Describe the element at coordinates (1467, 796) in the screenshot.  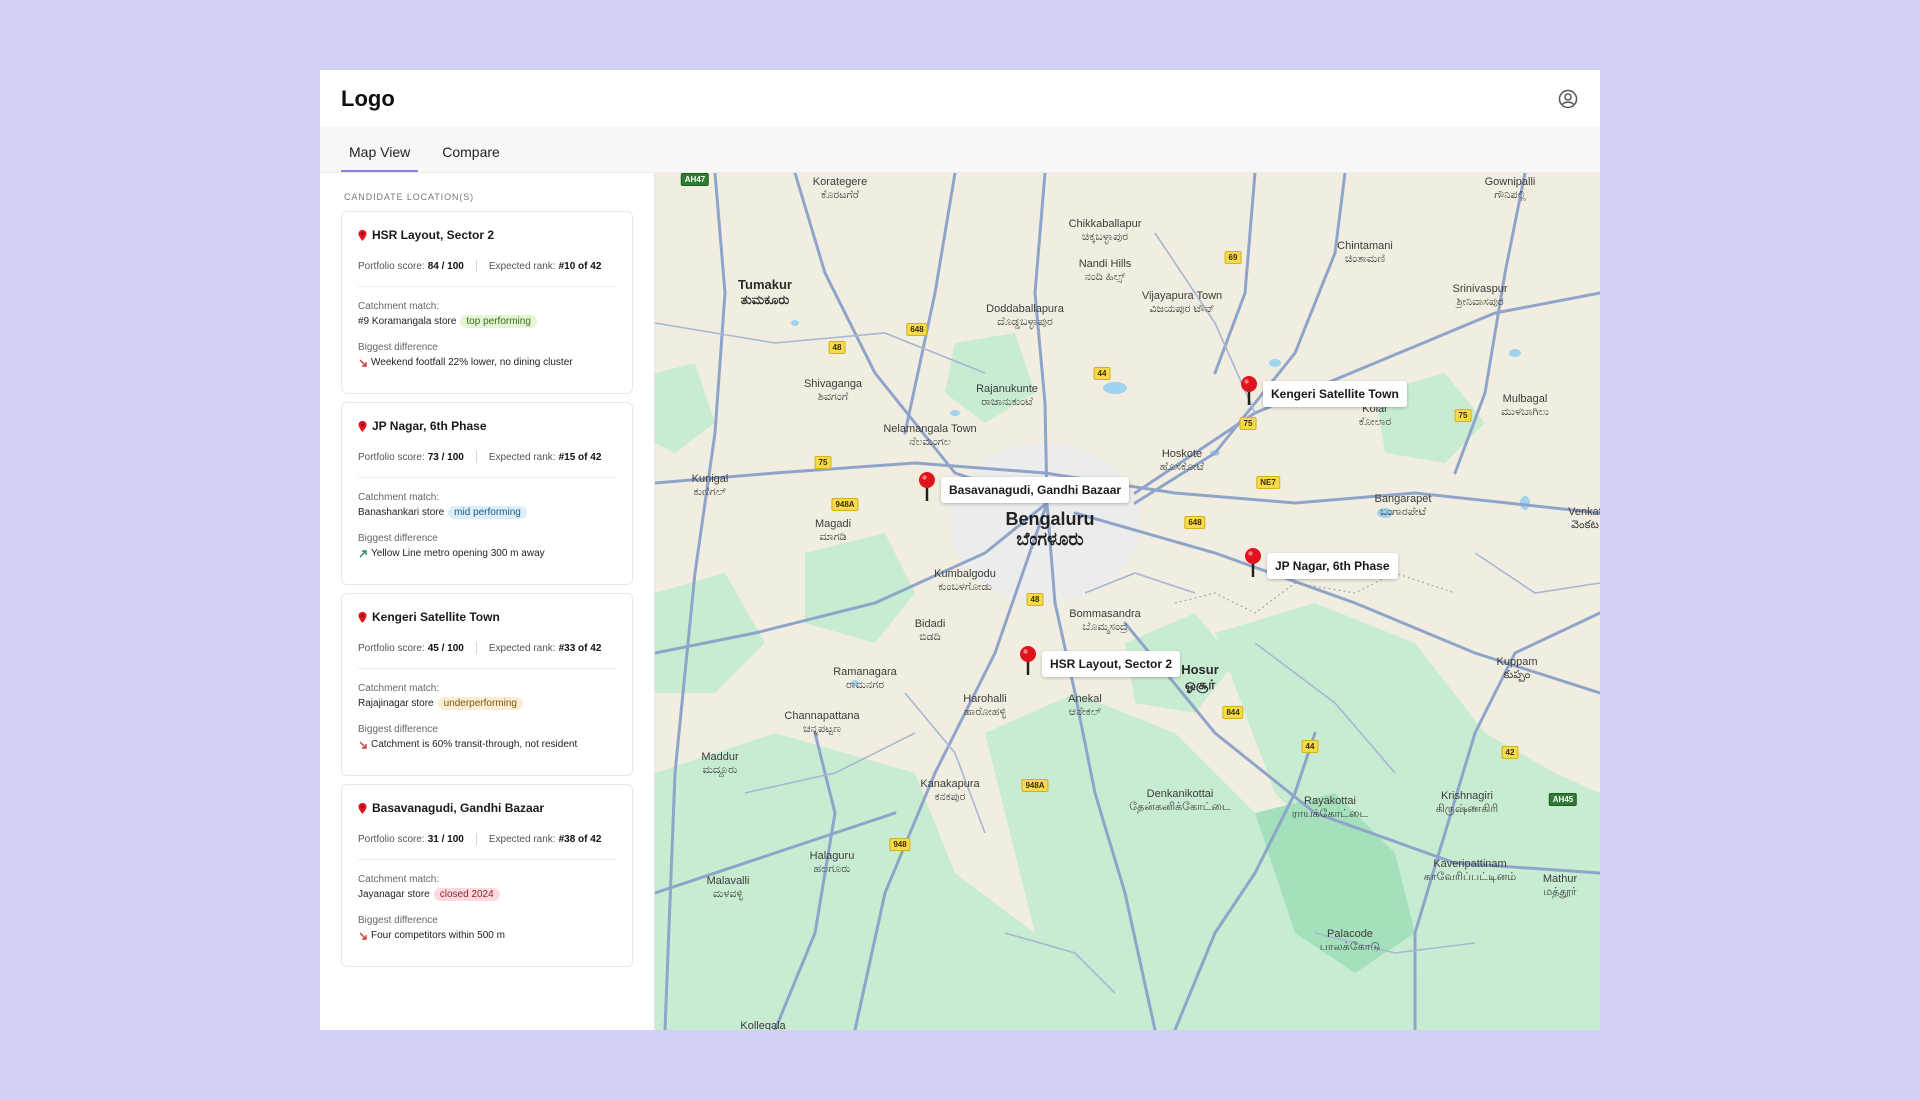
I see `place-name: Krishnagiri` at that location.